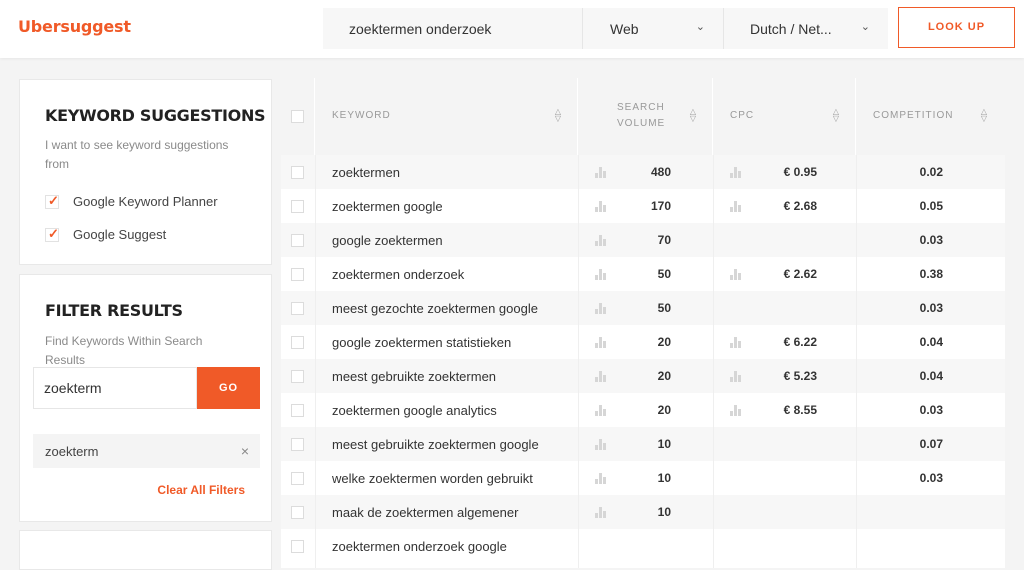 This screenshot has height=570, width=1024. Describe the element at coordinates (643, 512) in the screenshot. I see `table-row: maak de zoektermen algemener 10` at that location.